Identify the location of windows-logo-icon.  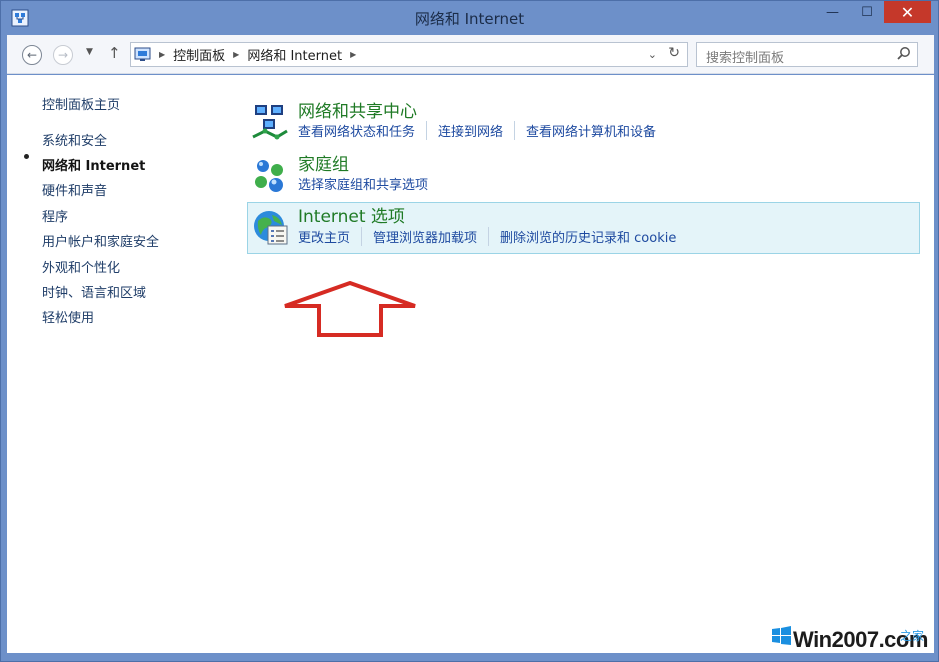
(781, 635).